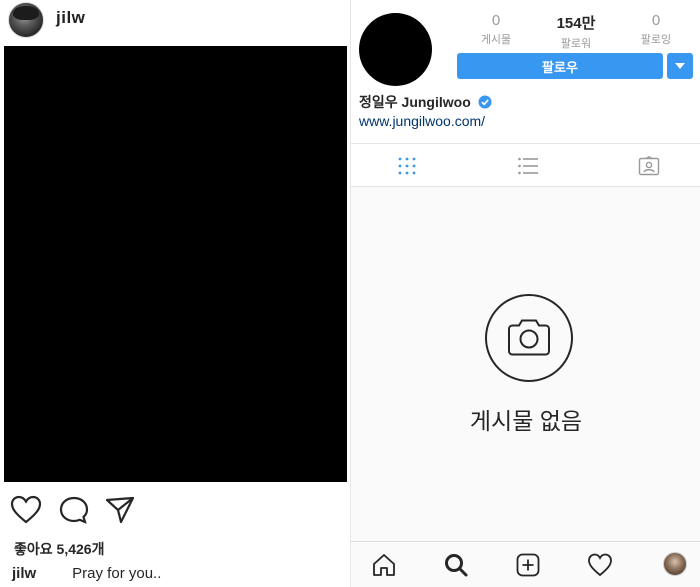 This screenshot has height=587, width=700. Describe the element at coordinates (600, 565) in the screenshot. I see `activity-icon` at that location.